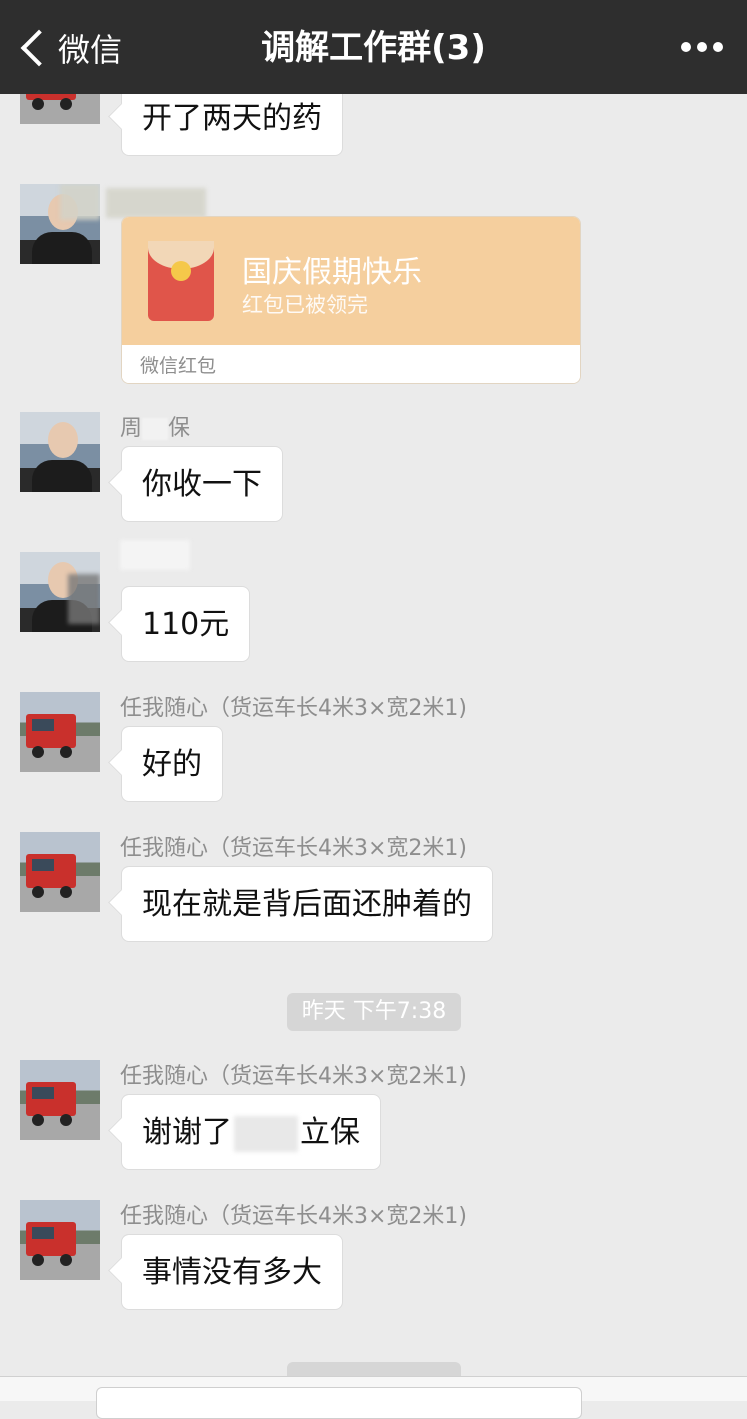 This screenshot has width=747, height=1419. Describe the element at coordinates (251, 1132) in the screenshot. I see `message-bubble: 谢谢了 立保` at that location.